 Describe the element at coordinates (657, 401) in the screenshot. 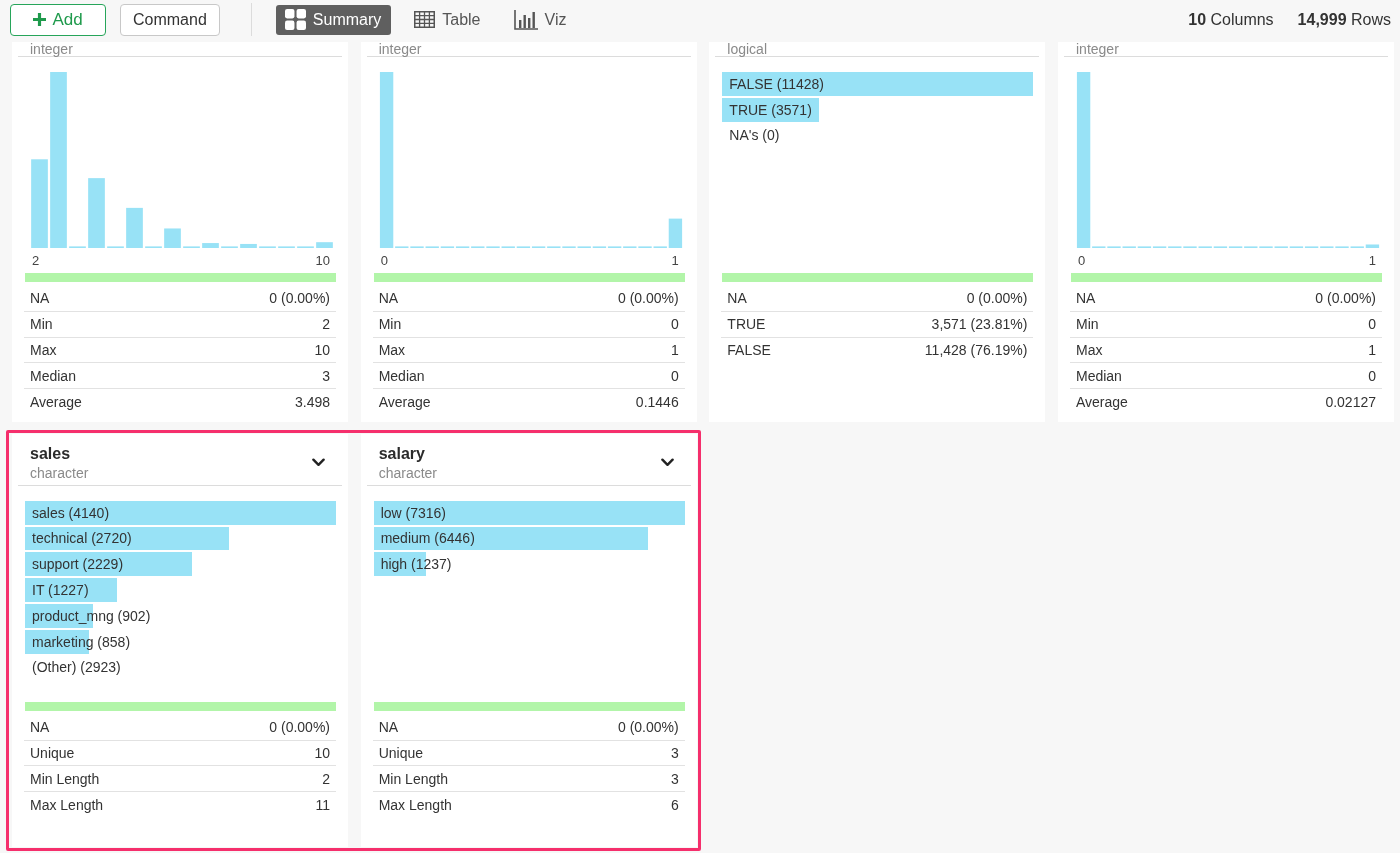

I see `stat-value: 0.1446` at that location.